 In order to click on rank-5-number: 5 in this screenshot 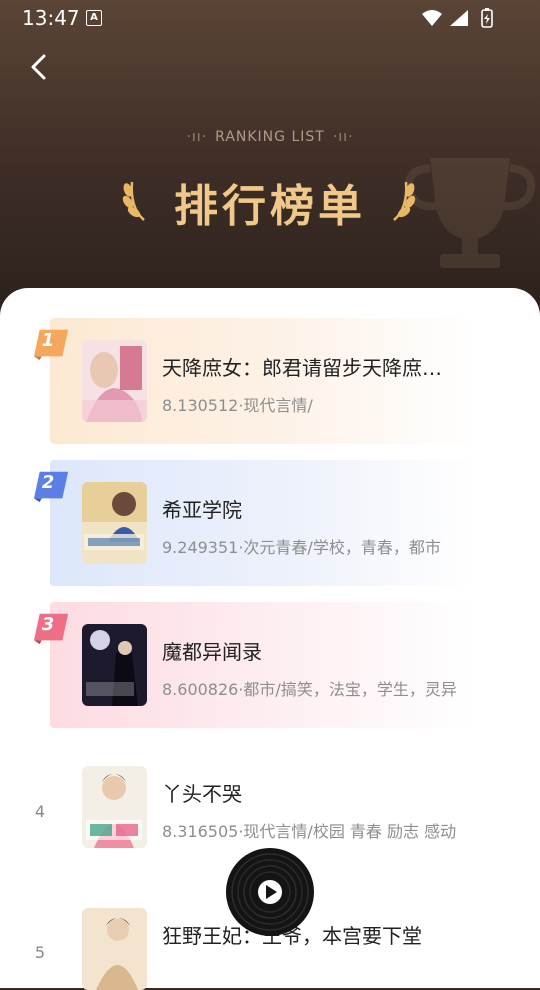, I will do `click(40, 952)`.